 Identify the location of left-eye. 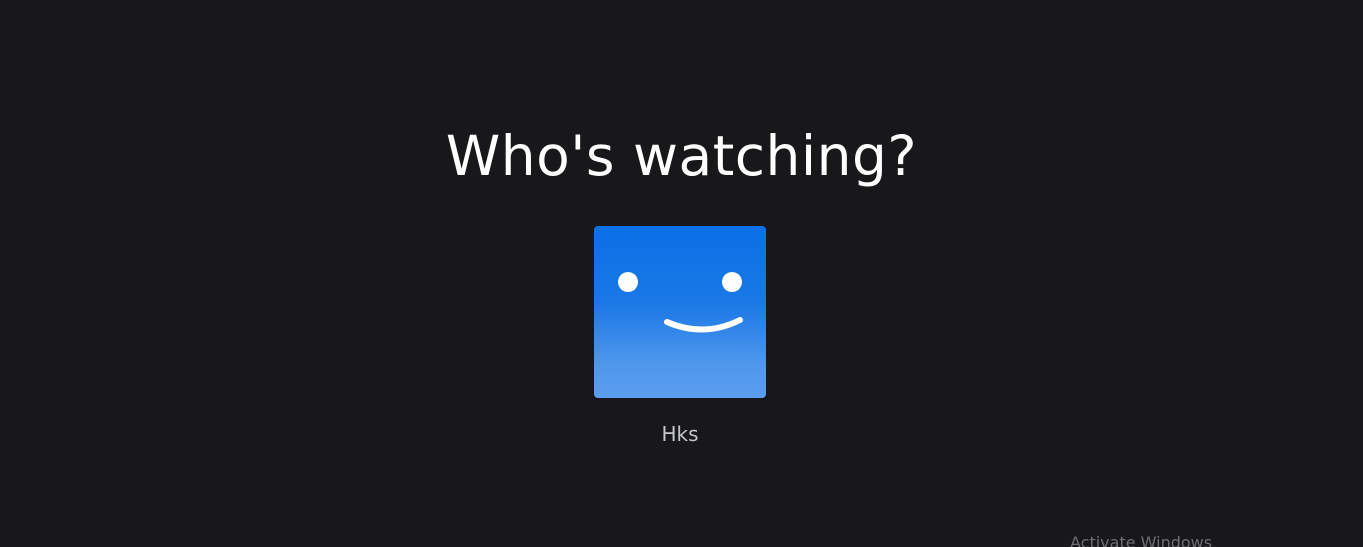
(628, 282).